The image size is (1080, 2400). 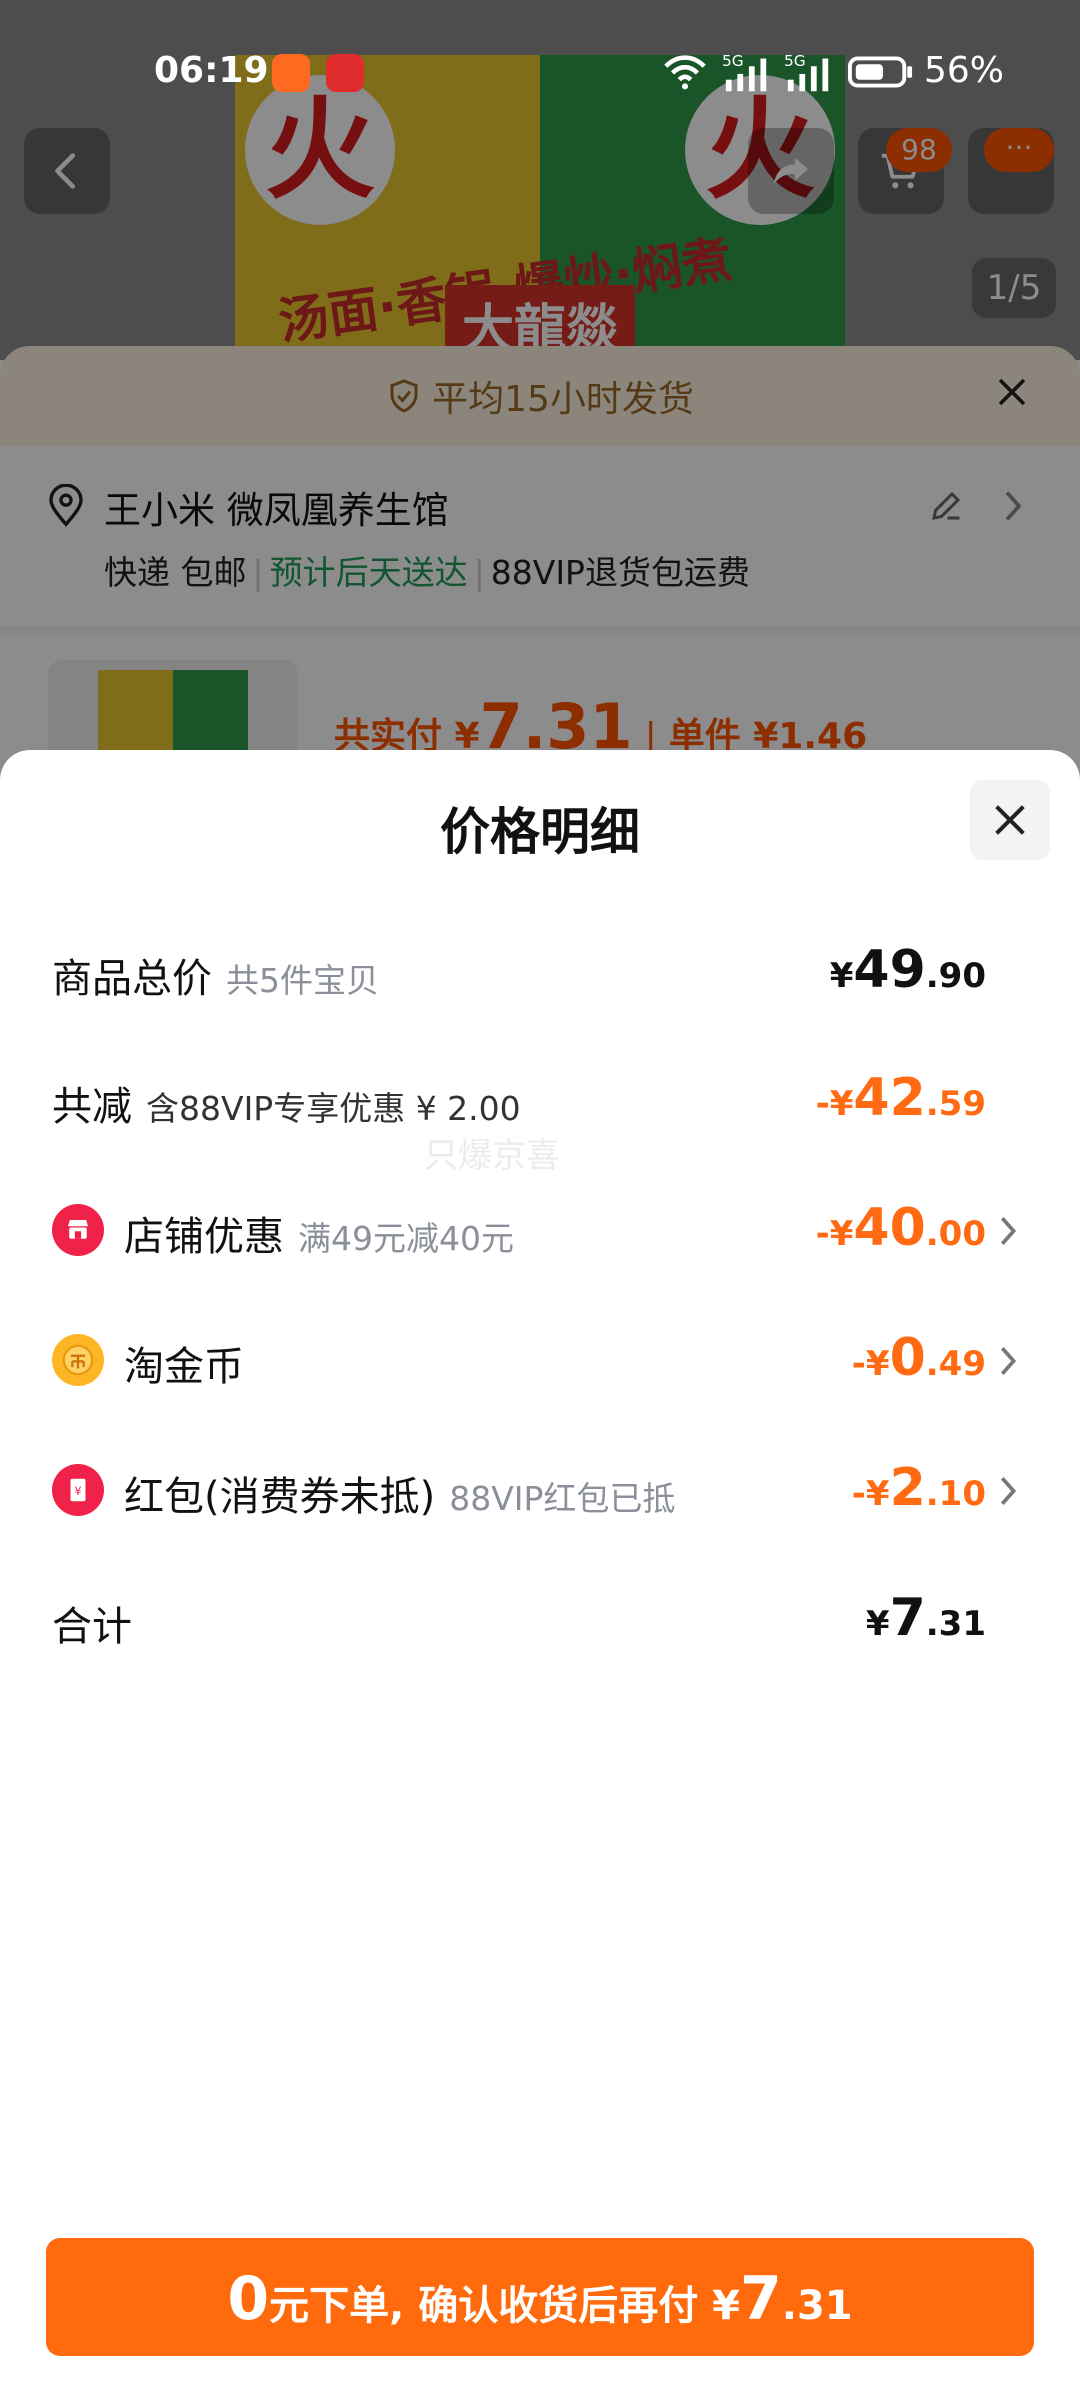 I want to click on row-coins: 淘金币 -¥0.49, so click(x=540, y=1359).